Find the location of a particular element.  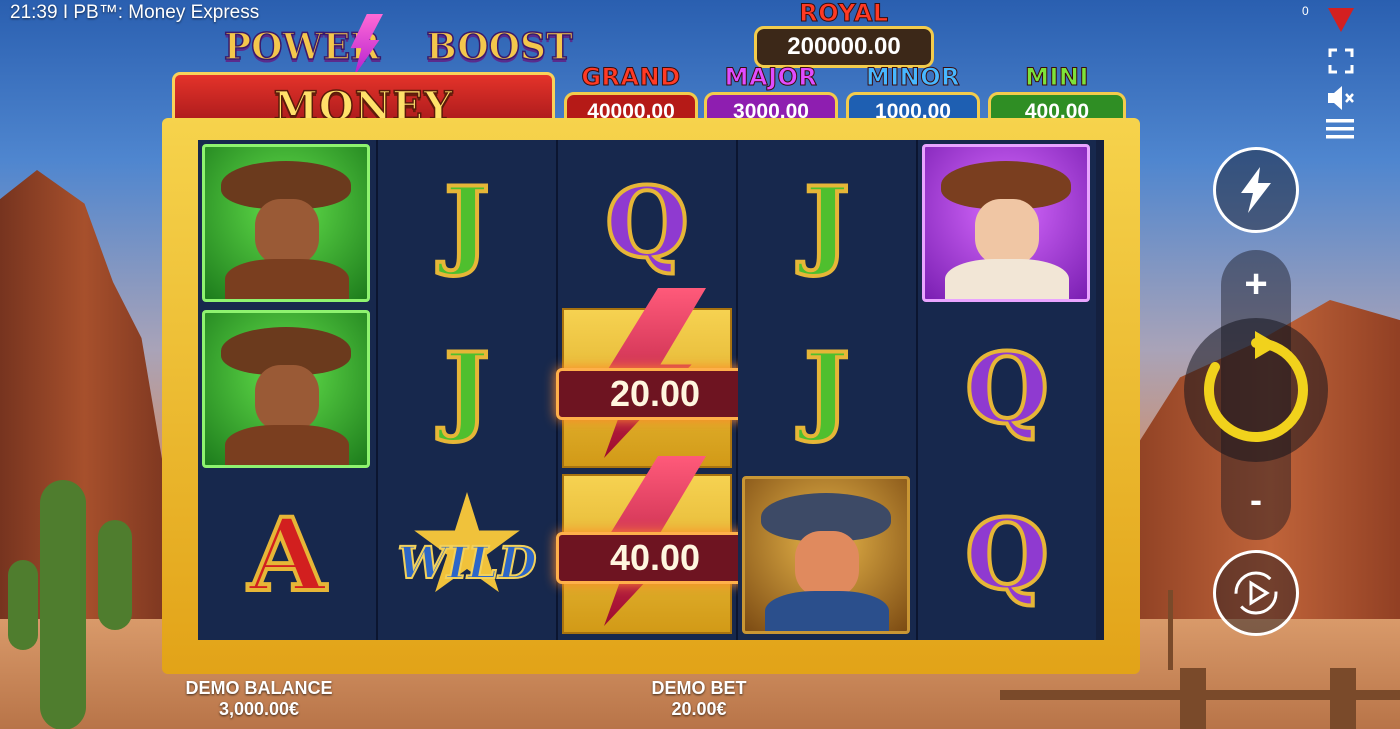

symbol-letter-a: A is located at coordinates (287, 554).